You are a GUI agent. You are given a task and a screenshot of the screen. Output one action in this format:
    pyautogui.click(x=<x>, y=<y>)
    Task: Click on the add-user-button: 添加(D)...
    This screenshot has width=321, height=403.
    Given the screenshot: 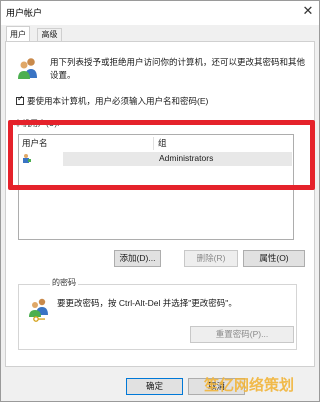 What is the action you would take?
    pyautogui.click(x=137, y=258)
    